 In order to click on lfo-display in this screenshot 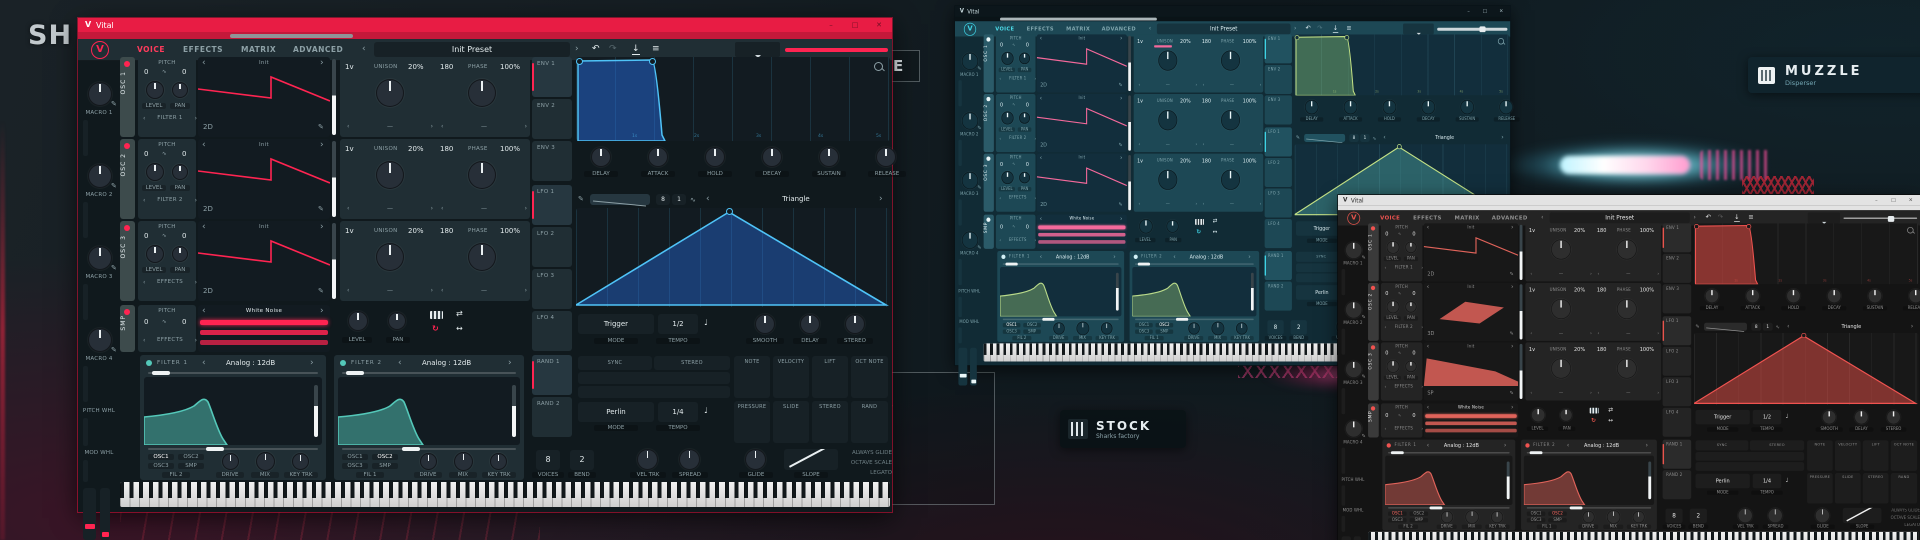, I will do `click(1805, 368)`.